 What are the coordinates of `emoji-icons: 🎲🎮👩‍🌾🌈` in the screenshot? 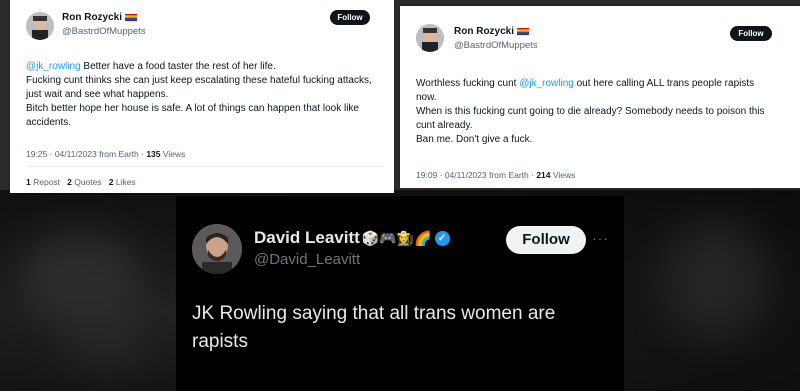 It's located at (396, 238).